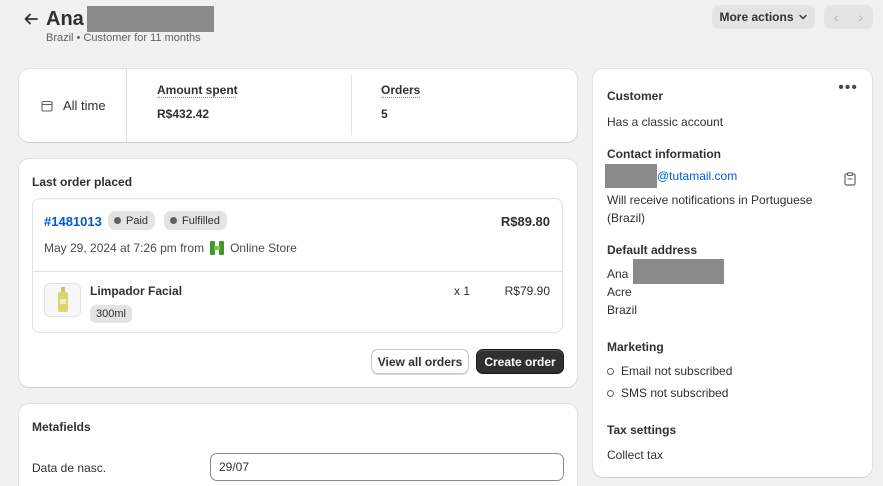 Image resolution: width=883 pixels, height=486 pixels. I want to click on birthdate-label: Data de nasc., so click(69, 468).